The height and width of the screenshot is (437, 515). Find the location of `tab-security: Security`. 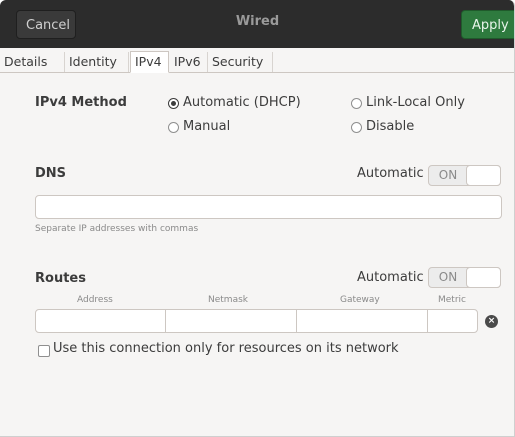

tab-security: Security is located at coordinates (240, 62).